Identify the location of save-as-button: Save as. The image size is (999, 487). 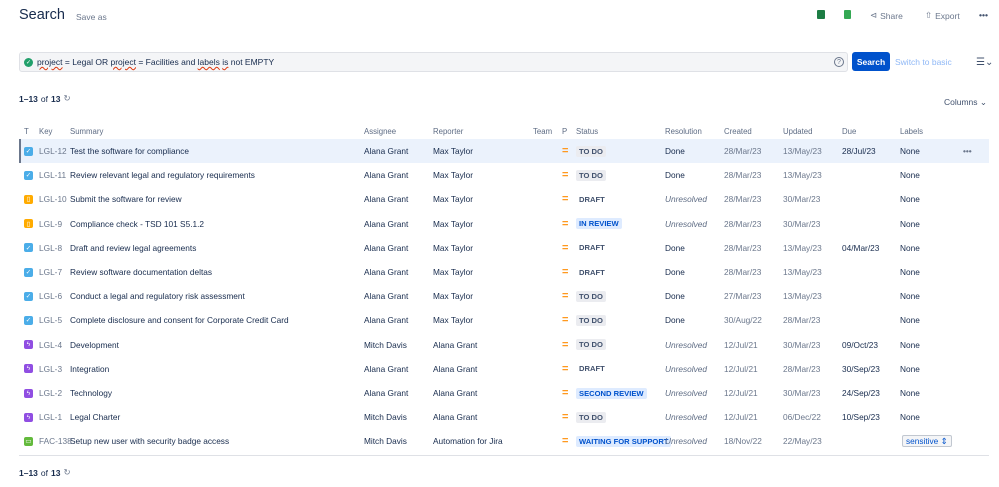
(91, 17).